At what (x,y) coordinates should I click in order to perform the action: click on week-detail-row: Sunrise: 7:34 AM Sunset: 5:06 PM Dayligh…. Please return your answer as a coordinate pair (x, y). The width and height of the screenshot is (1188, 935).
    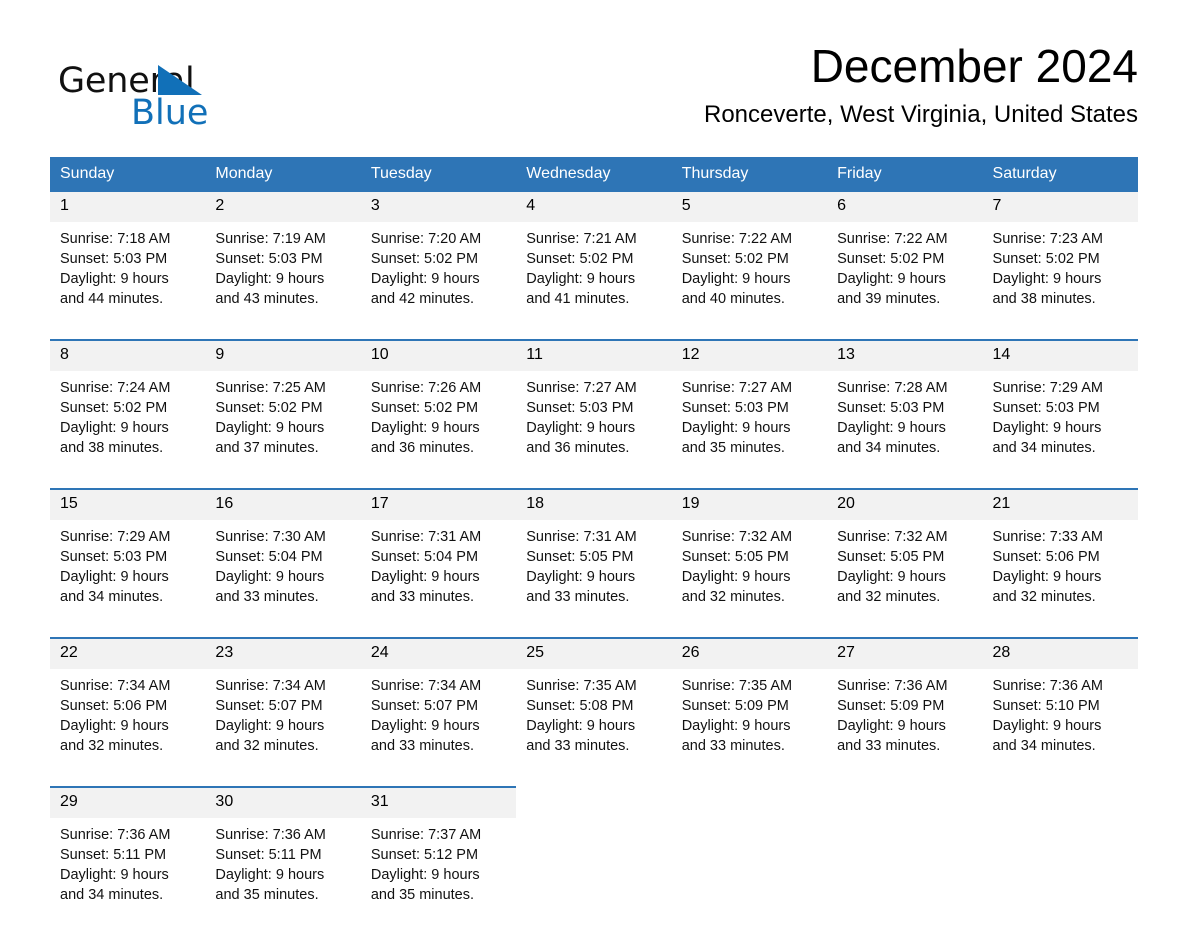
    Looking at the image, I should click on (594, 728).